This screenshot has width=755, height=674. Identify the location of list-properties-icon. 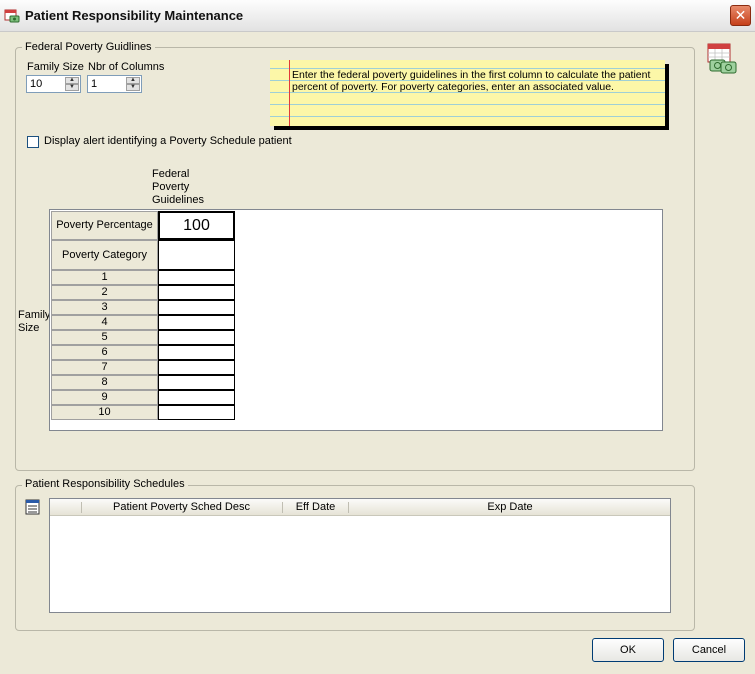
(33, 507).